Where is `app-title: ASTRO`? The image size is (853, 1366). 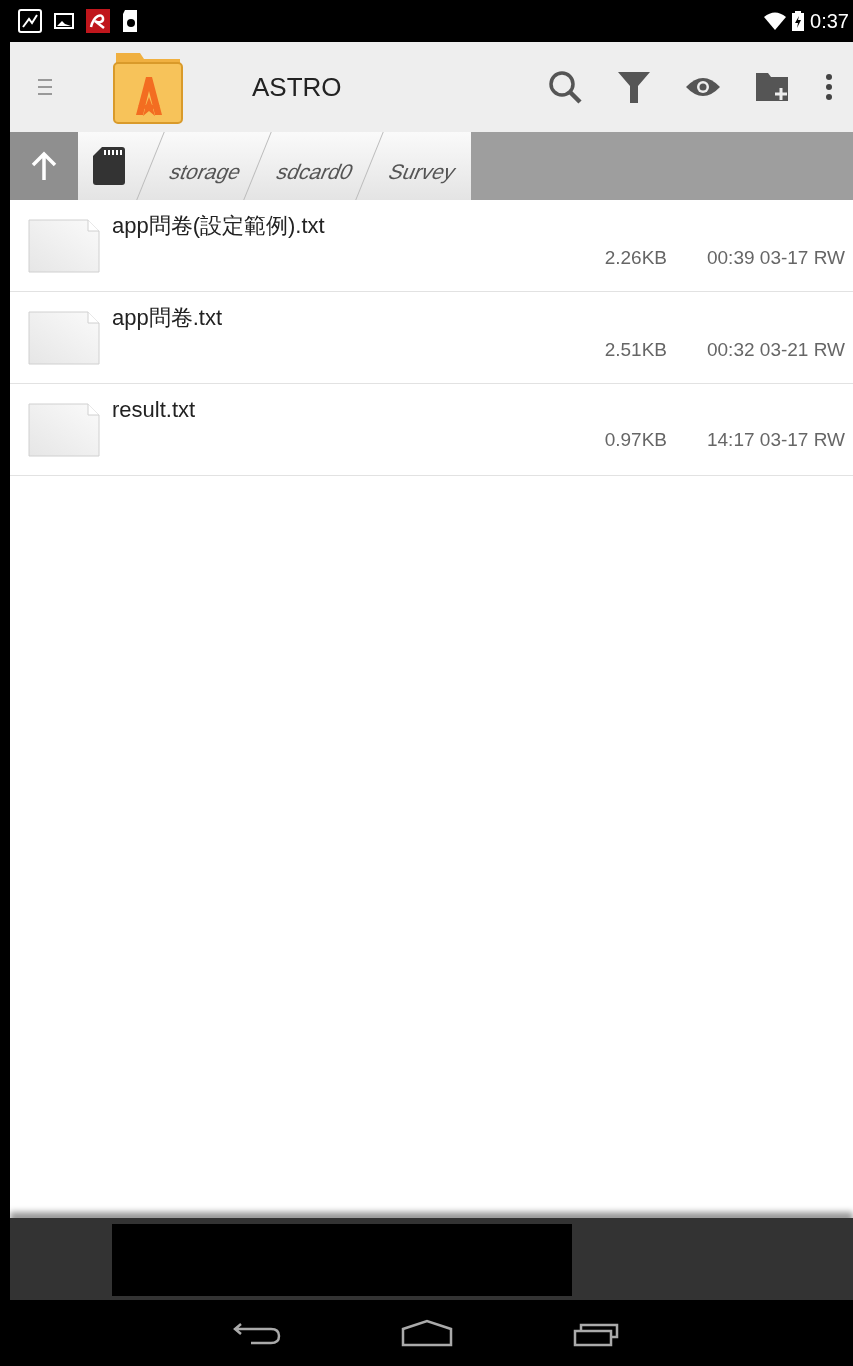
app-title: ASTRO is located at coordinates (297, 87).